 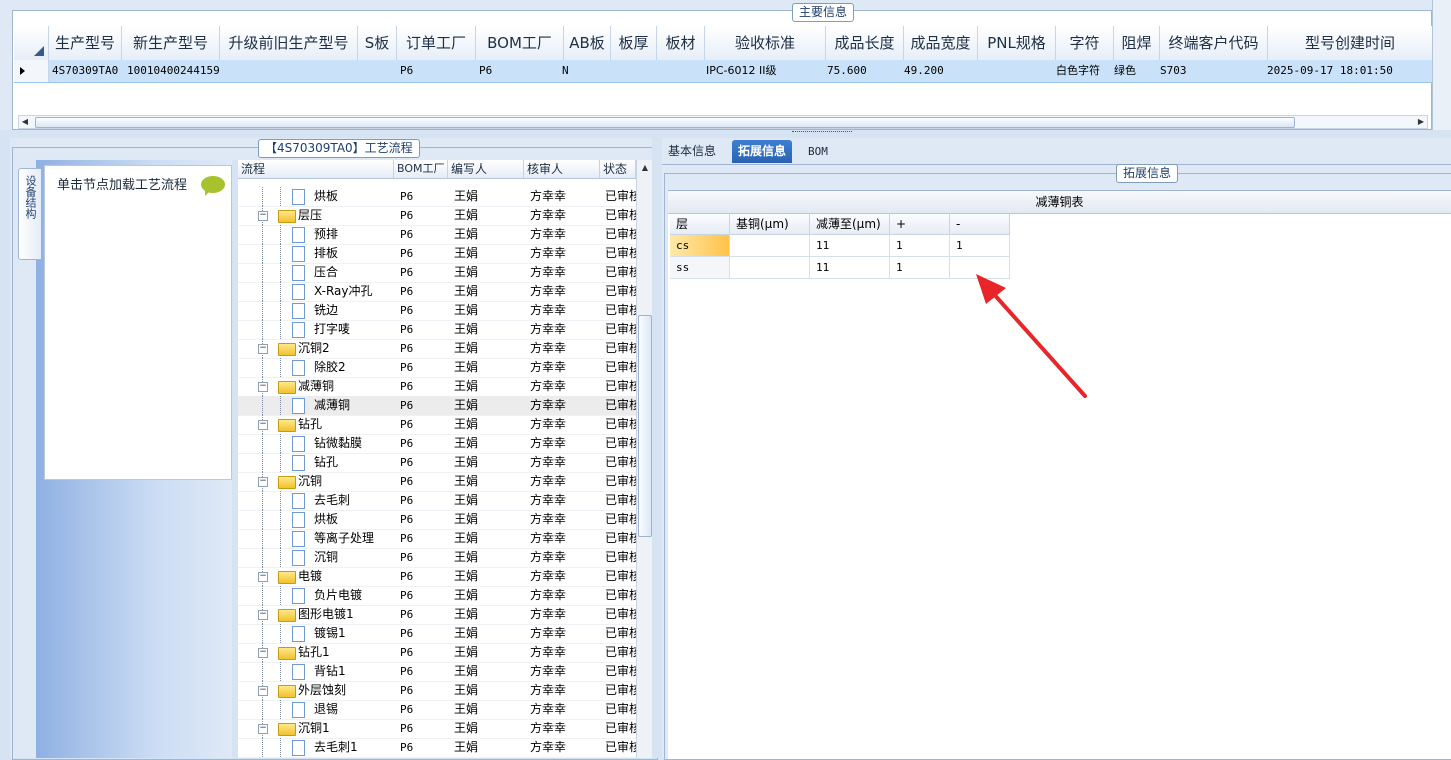 I want to click on cell-pnl, so click(x=1018, y=71).